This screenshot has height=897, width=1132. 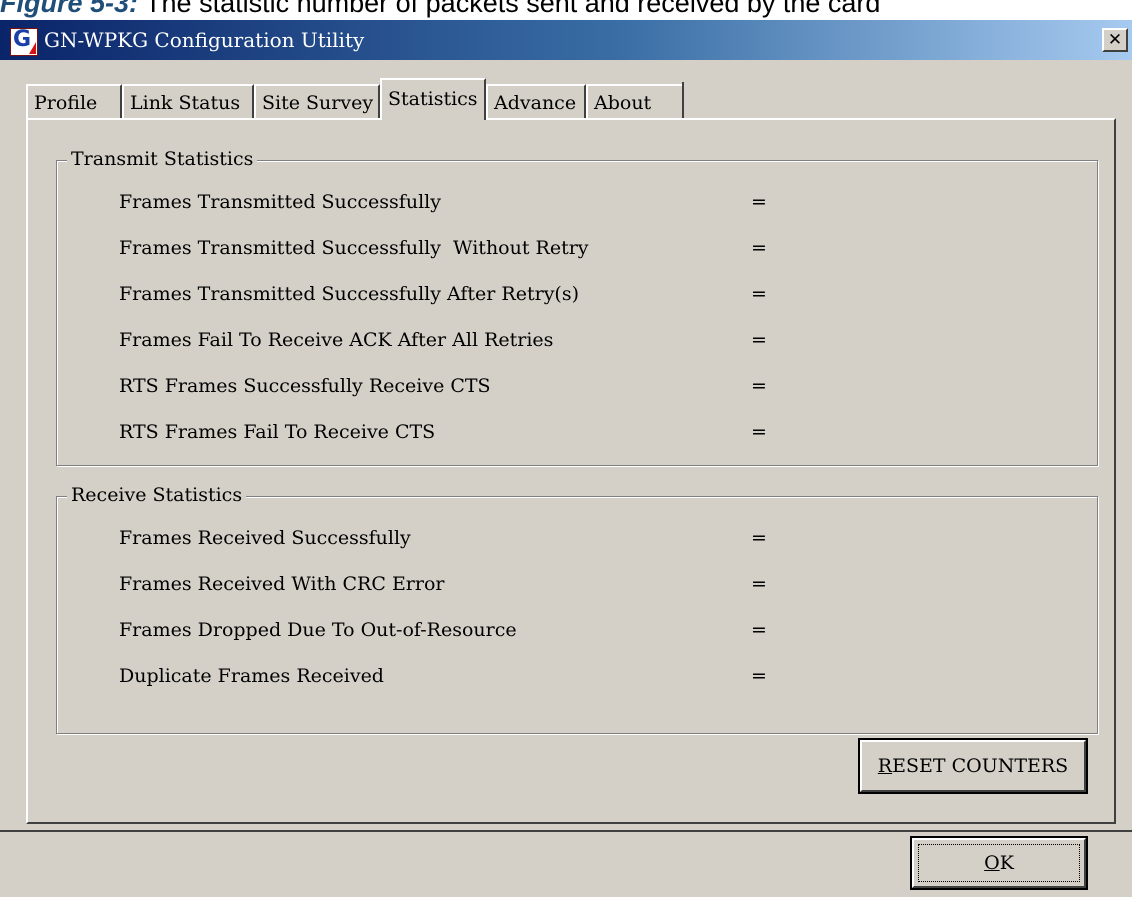 I want to click on panel-separator, so click(x=566, y=831).